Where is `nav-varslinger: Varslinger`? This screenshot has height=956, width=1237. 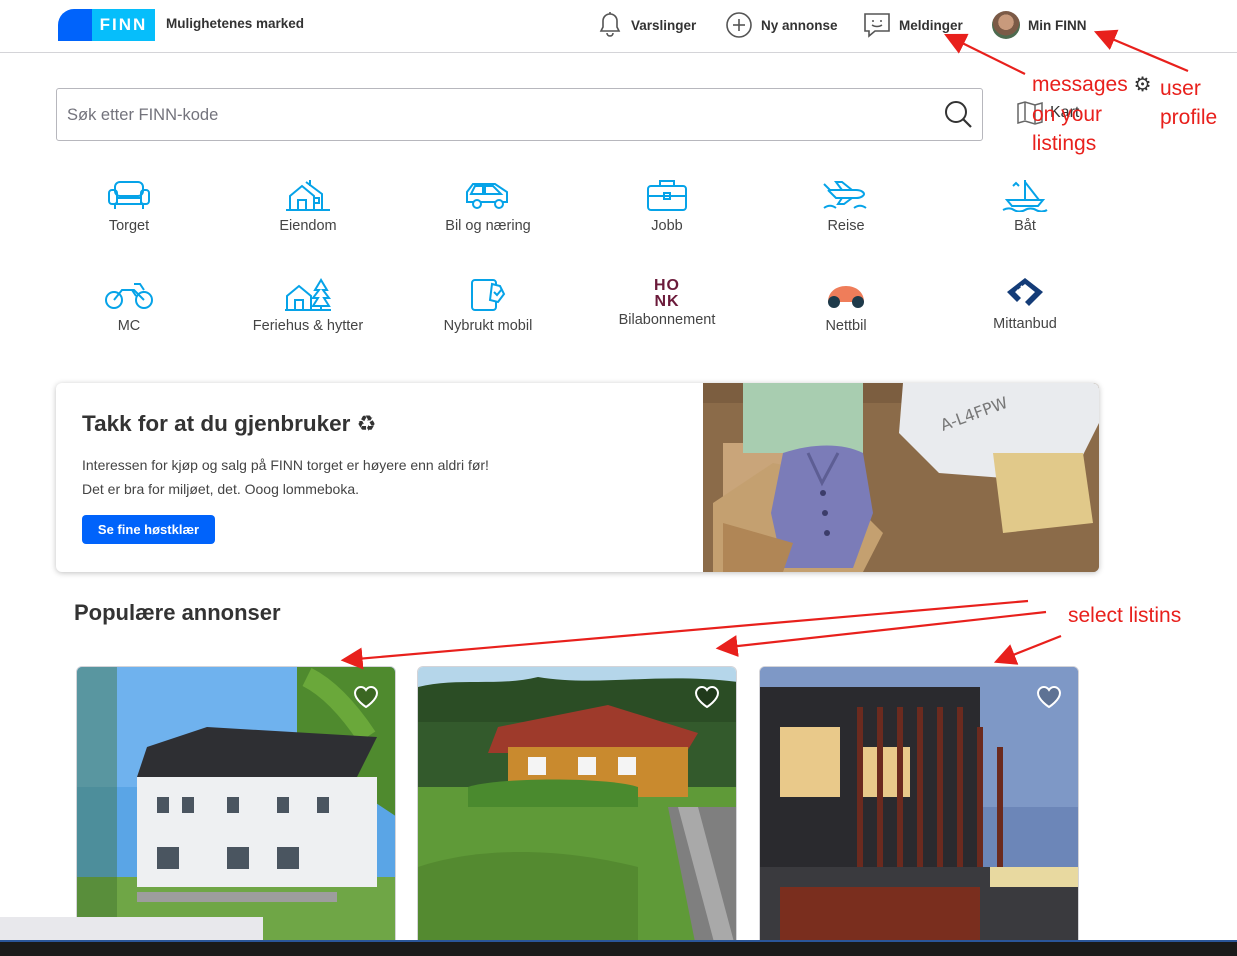
nav-varslinger: Varslinger is located at coordinates (646, 25).